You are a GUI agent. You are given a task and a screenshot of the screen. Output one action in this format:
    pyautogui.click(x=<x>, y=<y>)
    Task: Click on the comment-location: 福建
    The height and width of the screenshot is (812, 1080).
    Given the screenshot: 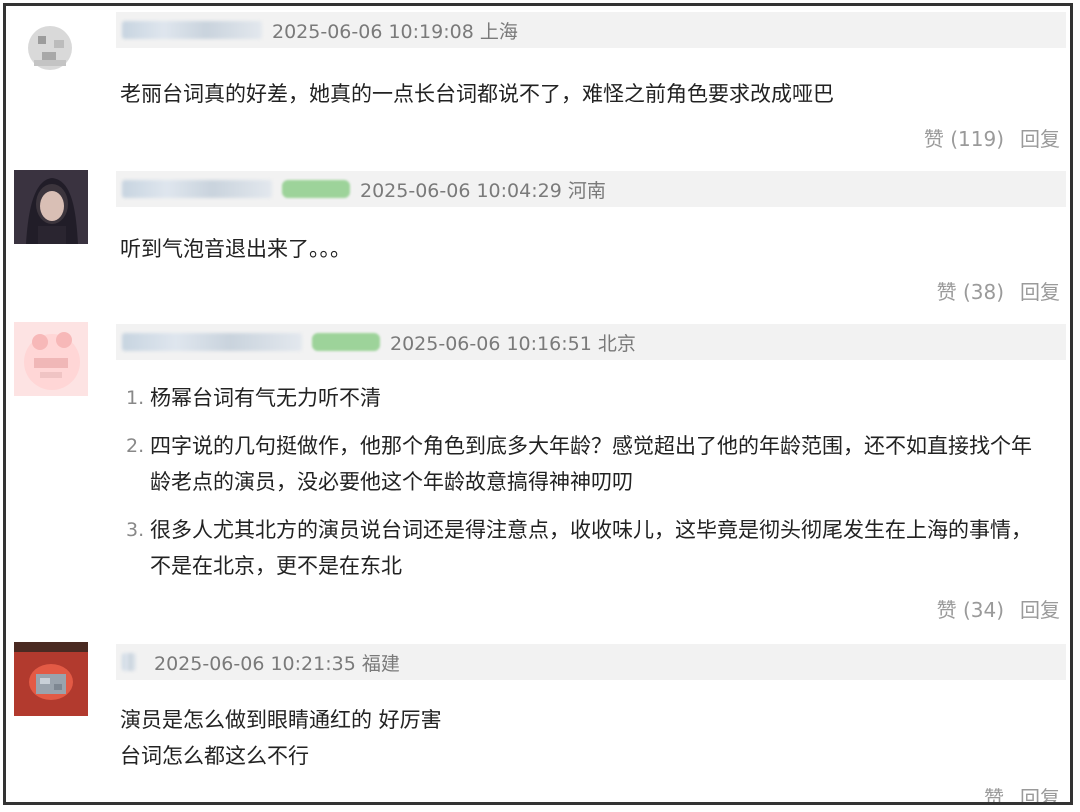 What is the action you would take?
    pyautogui.click(x=380, y=663)
    